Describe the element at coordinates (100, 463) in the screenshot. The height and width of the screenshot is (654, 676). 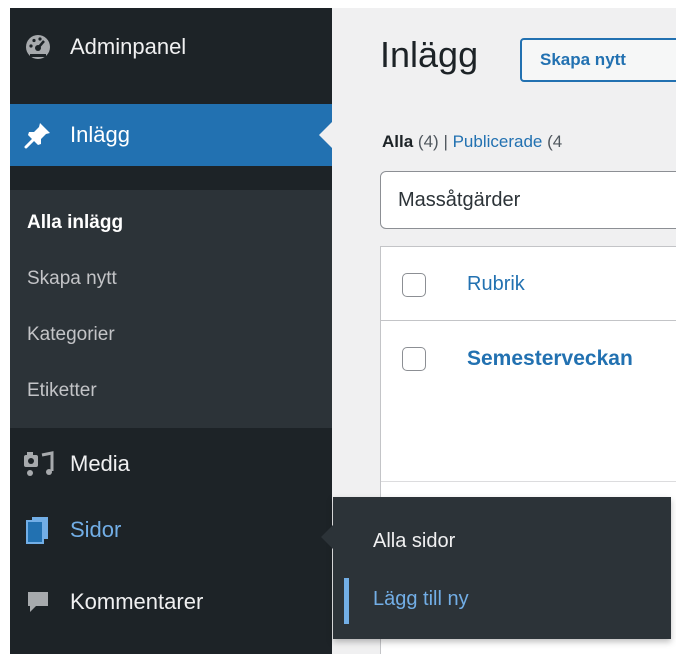
I see `menu-label-media: Media` at that location.